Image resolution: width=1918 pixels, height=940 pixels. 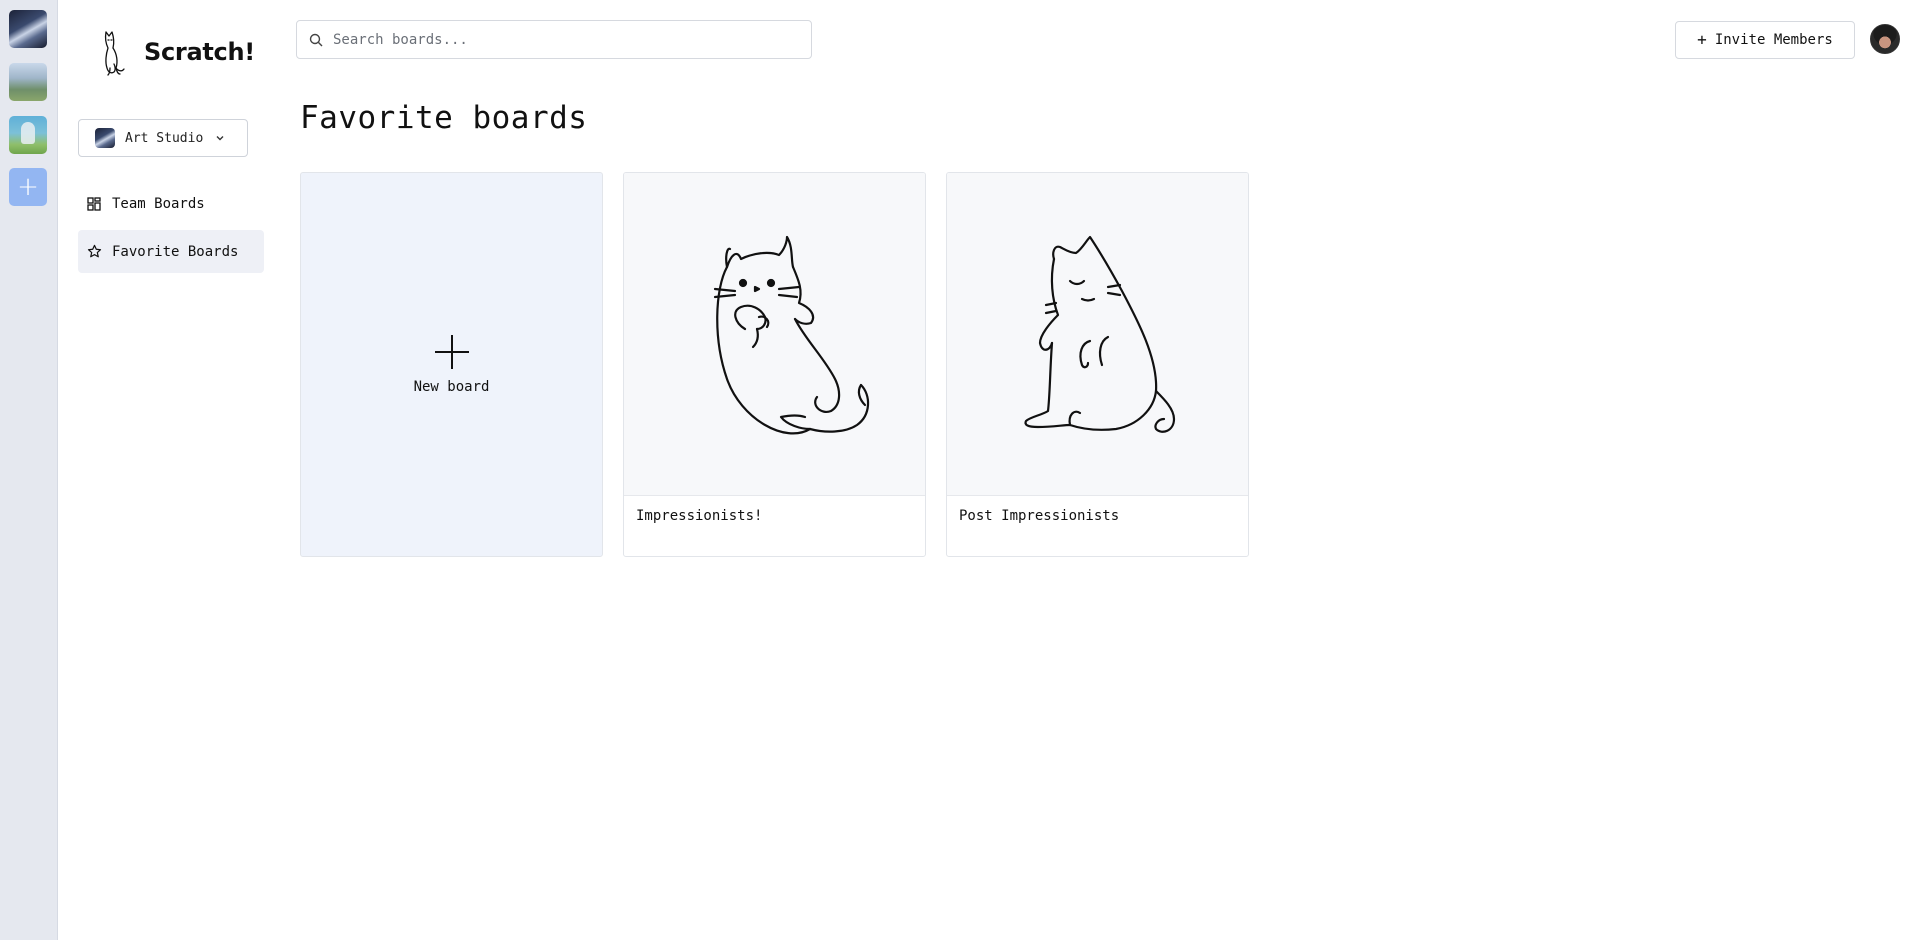 What do you see at coordinates (699, 516) in the screenshot?
I see `board-title: Impressionists!` at bounding box center [699, 516].